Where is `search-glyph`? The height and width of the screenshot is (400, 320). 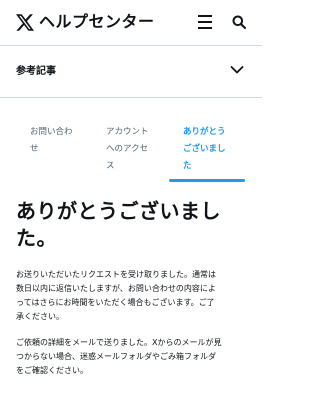 search-glyph is located at coordinates (239, 22).